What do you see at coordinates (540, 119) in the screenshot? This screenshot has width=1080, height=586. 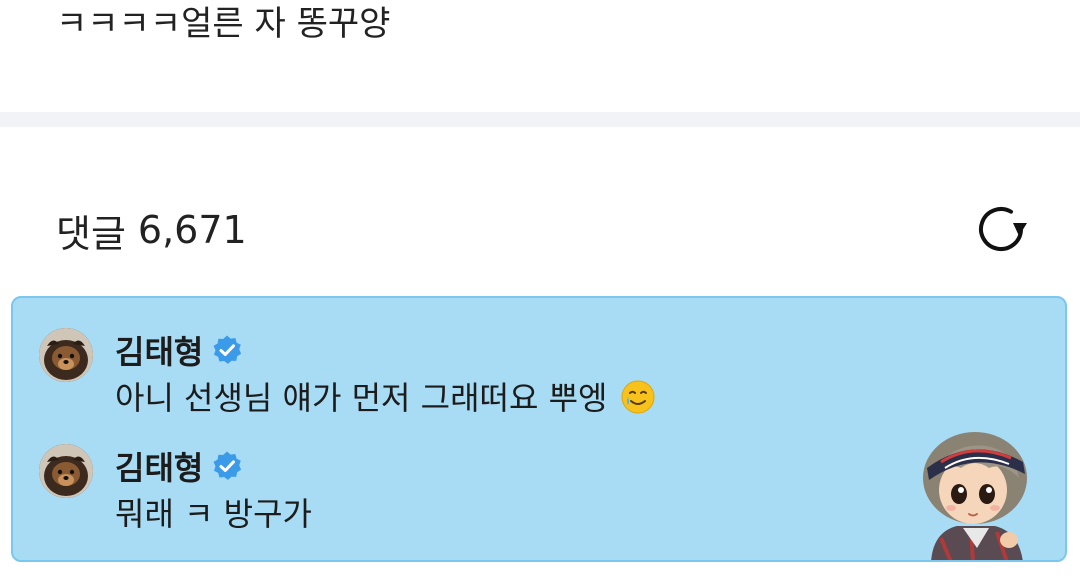 I see `section-divider` at bounding box center [540, 119].